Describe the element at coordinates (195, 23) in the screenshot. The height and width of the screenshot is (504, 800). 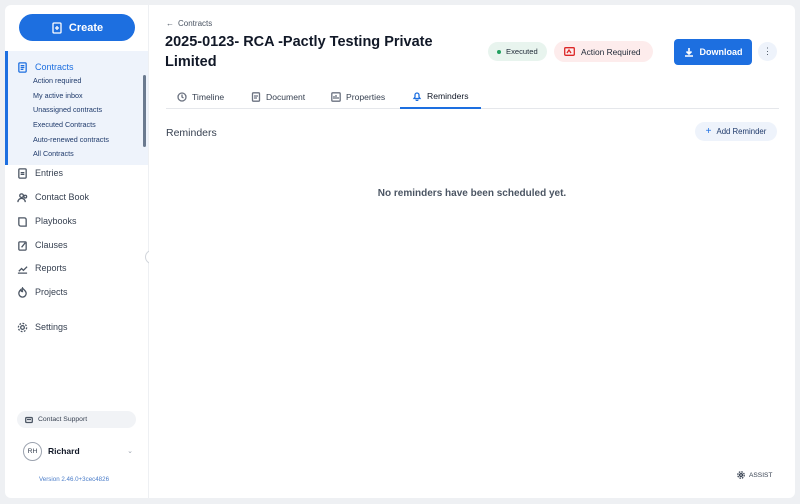
I see `breadcrumb-contracts: Contracts` at that location.